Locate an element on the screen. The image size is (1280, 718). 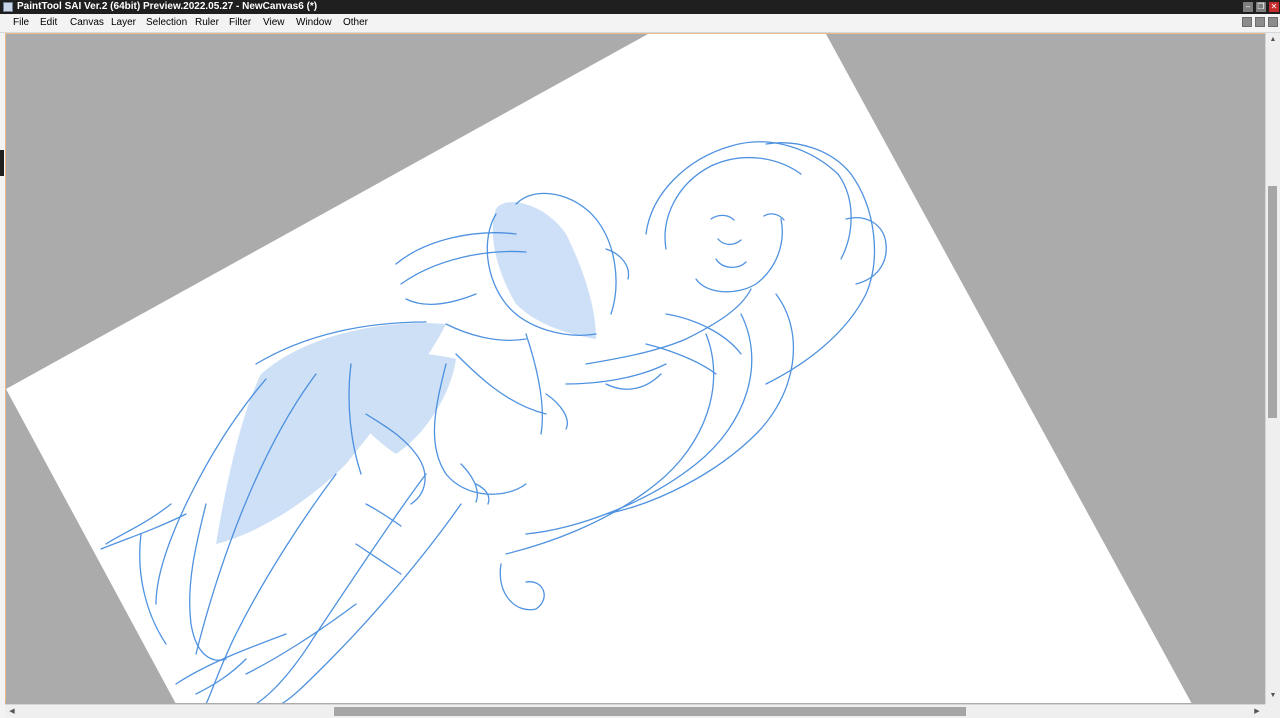
scroll-right-arrow-icon: ▶ is located at coordinates (1257, 711).